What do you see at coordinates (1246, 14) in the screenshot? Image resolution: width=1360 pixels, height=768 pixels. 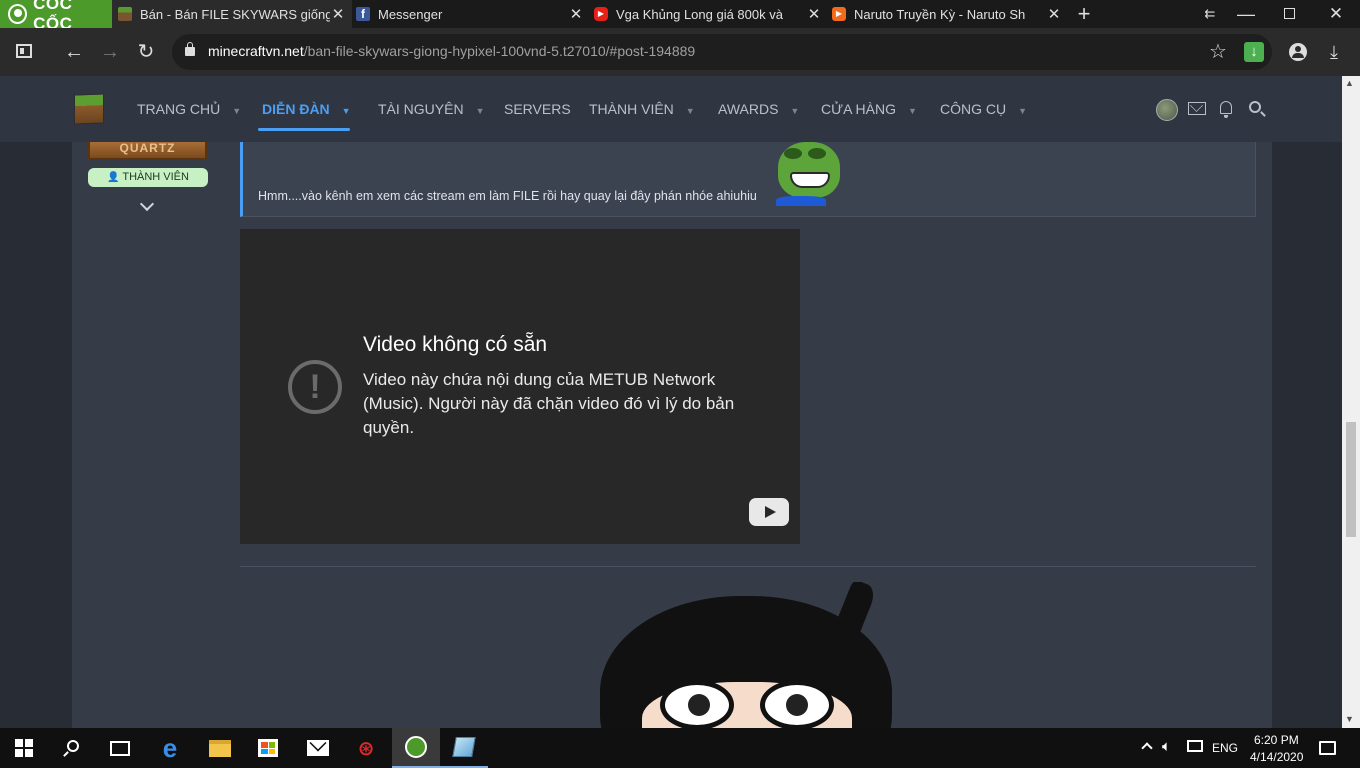 I see `minimize-button: —` at bounding box center [1246, 14].